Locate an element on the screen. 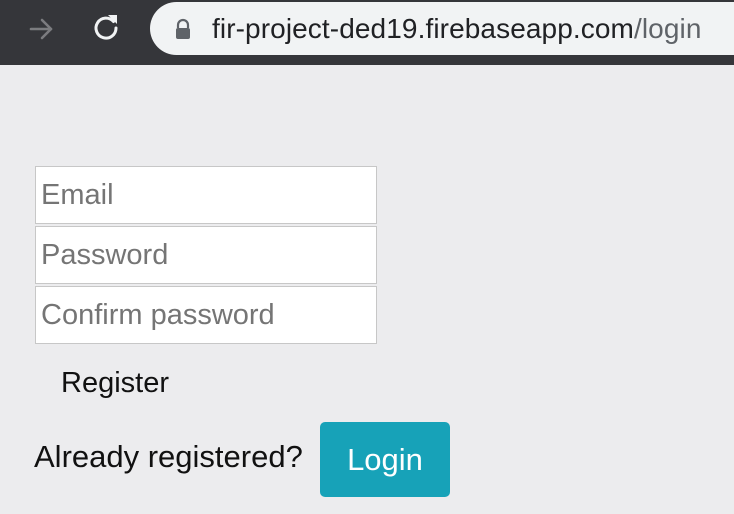 This screenshot has width=734, height=514. register-button: Register is located at coordinates (115, 383).